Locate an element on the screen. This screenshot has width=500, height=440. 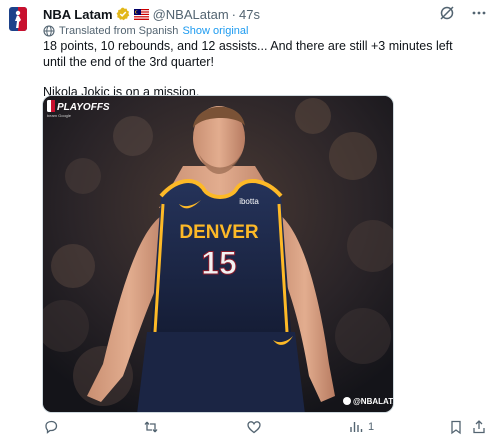
share-icon is located at coordinates (479, 427).